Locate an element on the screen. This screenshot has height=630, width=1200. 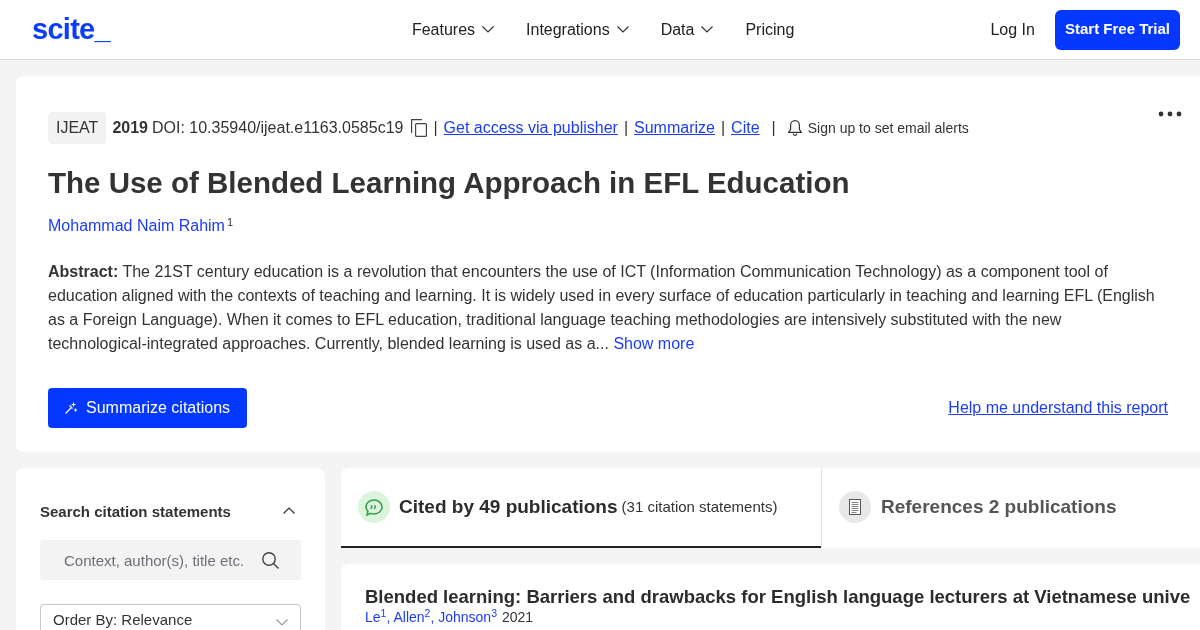
nav-link: Pricing is located at coordinates (770, 29).